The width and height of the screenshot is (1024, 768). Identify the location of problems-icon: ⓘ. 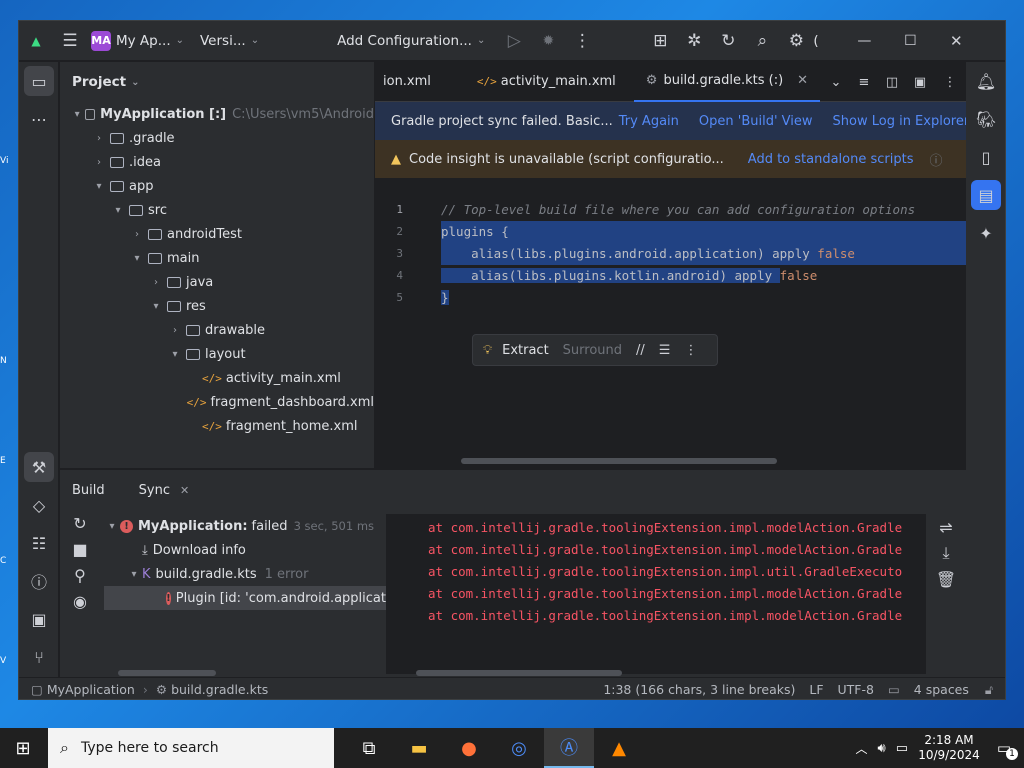
(39, 581).